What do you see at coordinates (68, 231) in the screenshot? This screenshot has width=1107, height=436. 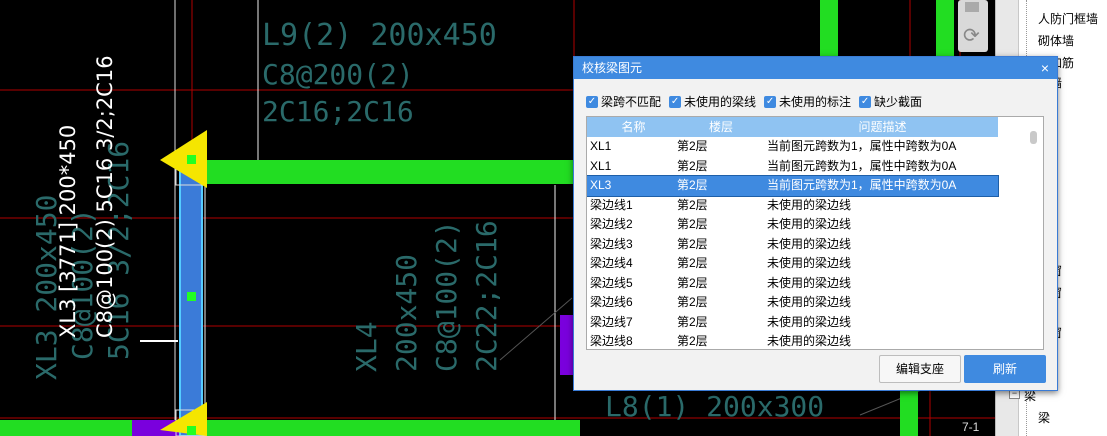 I see `xl3-beam-label: XL3 [3771] 200*450` at bounding box center [68, 231].